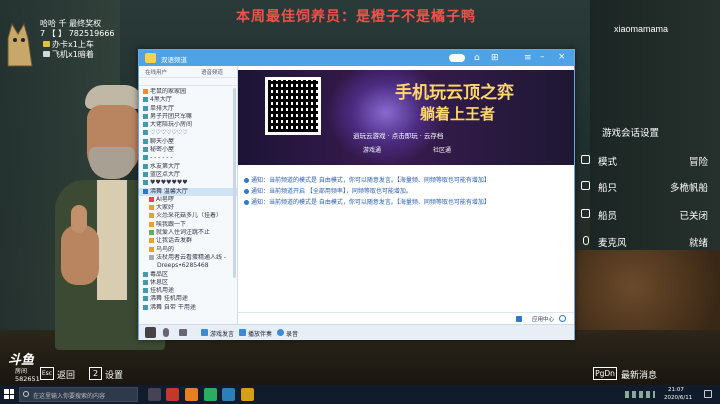  I want to click on bottom-bar: 游戏发言 播放伴奏 录音, so click(356, 332).